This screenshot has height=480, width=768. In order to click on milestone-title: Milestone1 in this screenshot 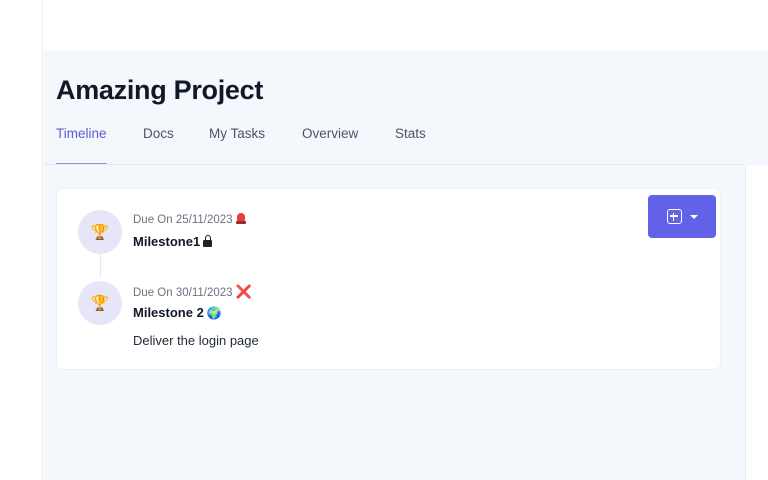, I will do `click(173, 241)`.